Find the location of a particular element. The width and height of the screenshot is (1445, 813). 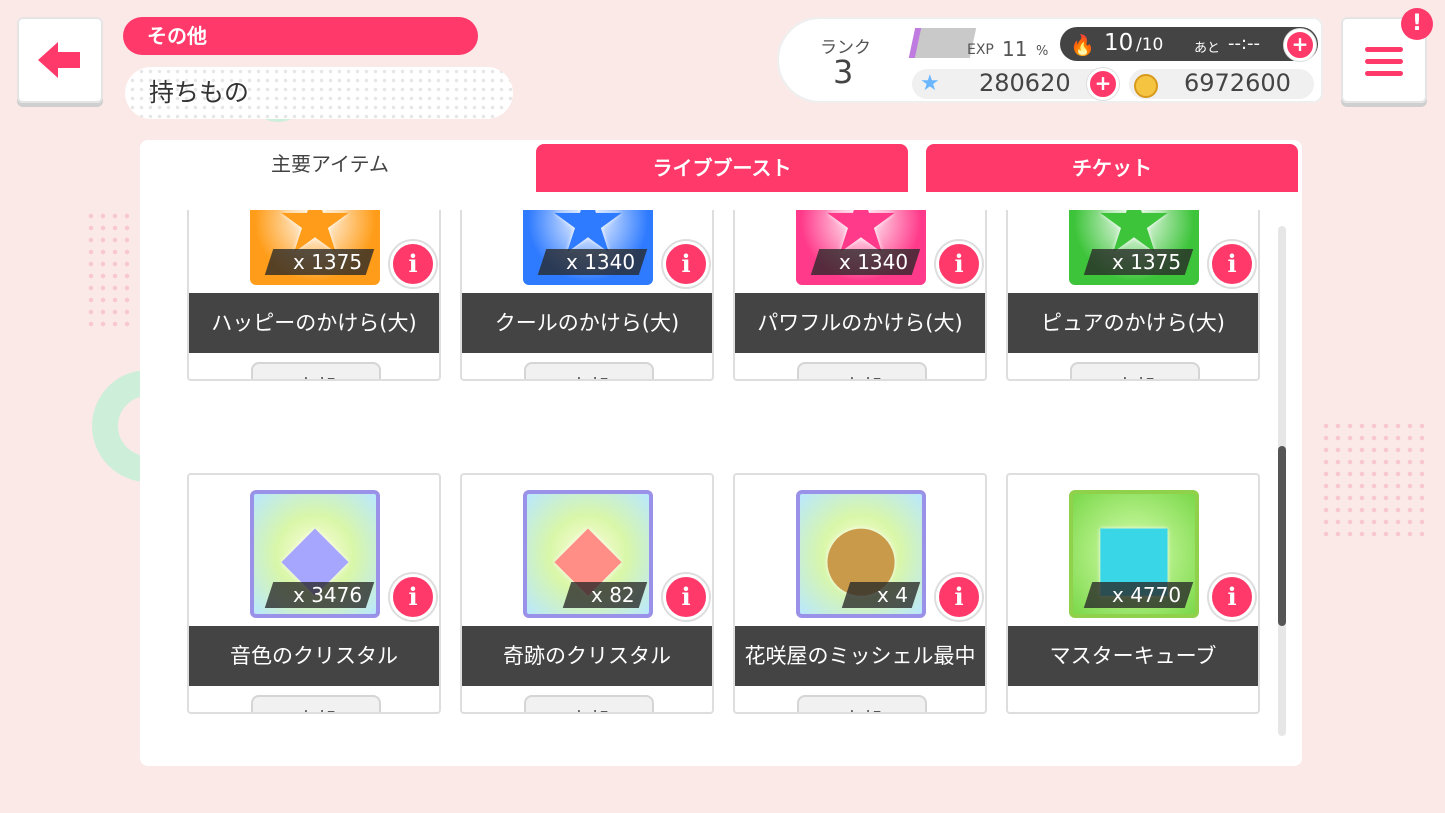

item-card: ◆x 3476i 音色のクリスタル売却 is located at coordinates (314, 593).